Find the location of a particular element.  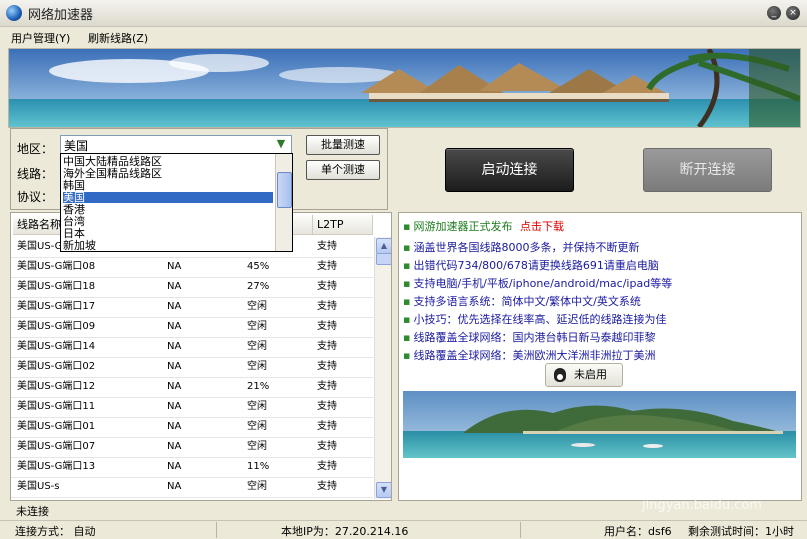

list-scroll-thumb is located at coordinates (383, 259).